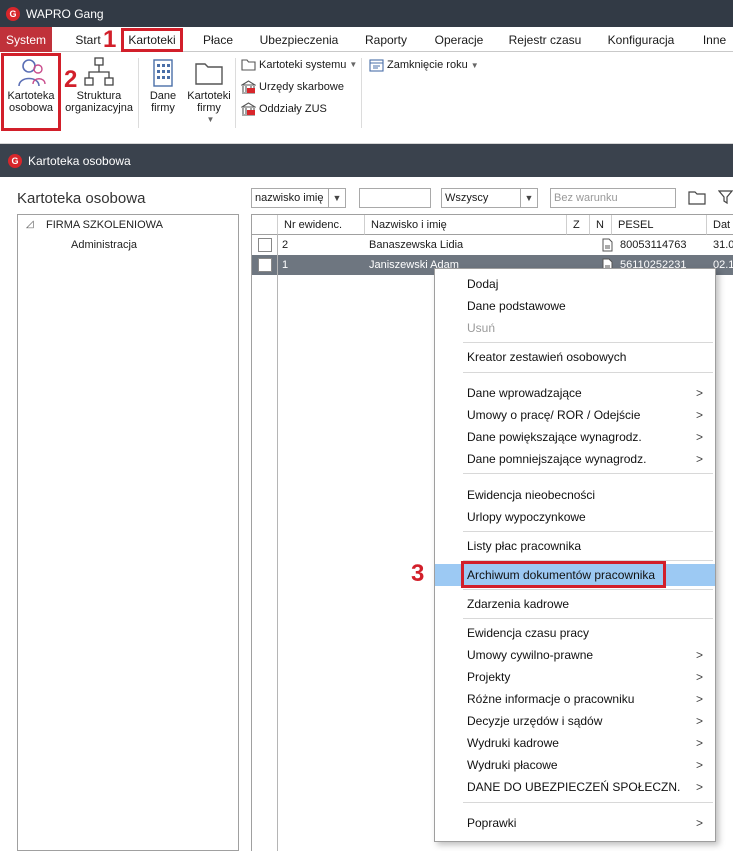 Image resolution: width=733 pixels, height=851 pixels. I want to click on menu-item-poprawki: Poprawki >, so click(575, 823).